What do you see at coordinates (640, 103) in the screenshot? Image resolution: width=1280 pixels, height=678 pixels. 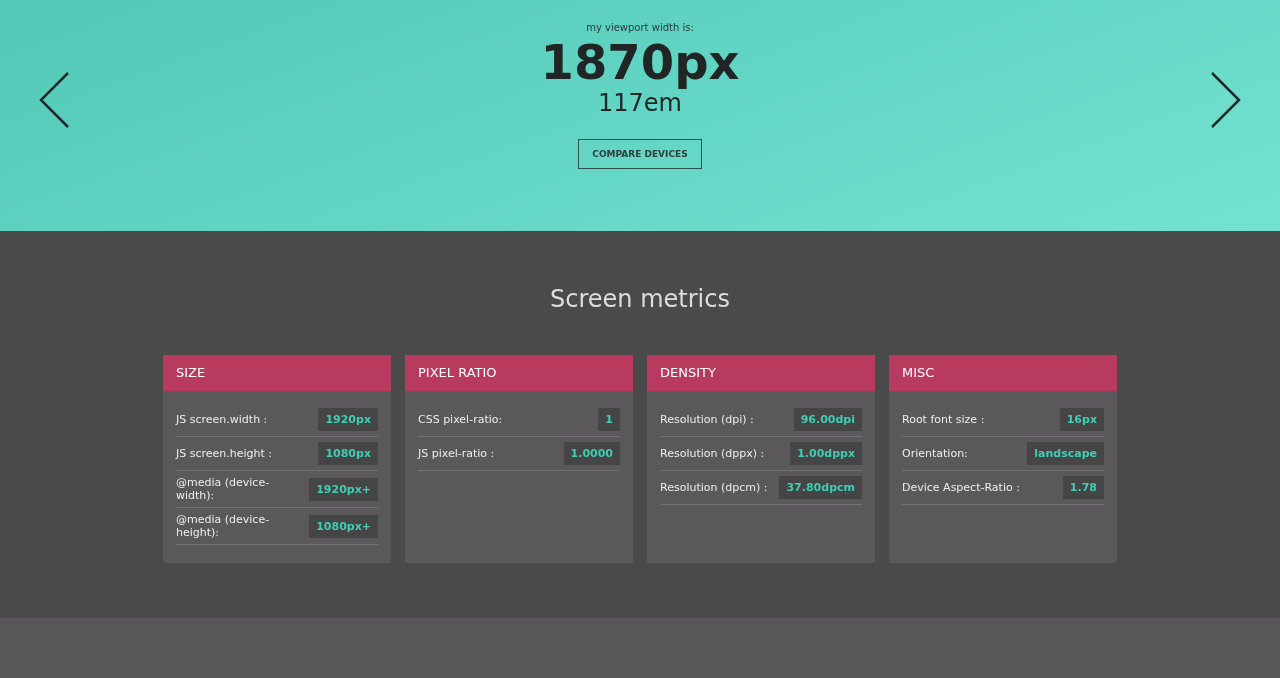 I see `viewport-width-em: 117em` at bounding box center [640, 103].